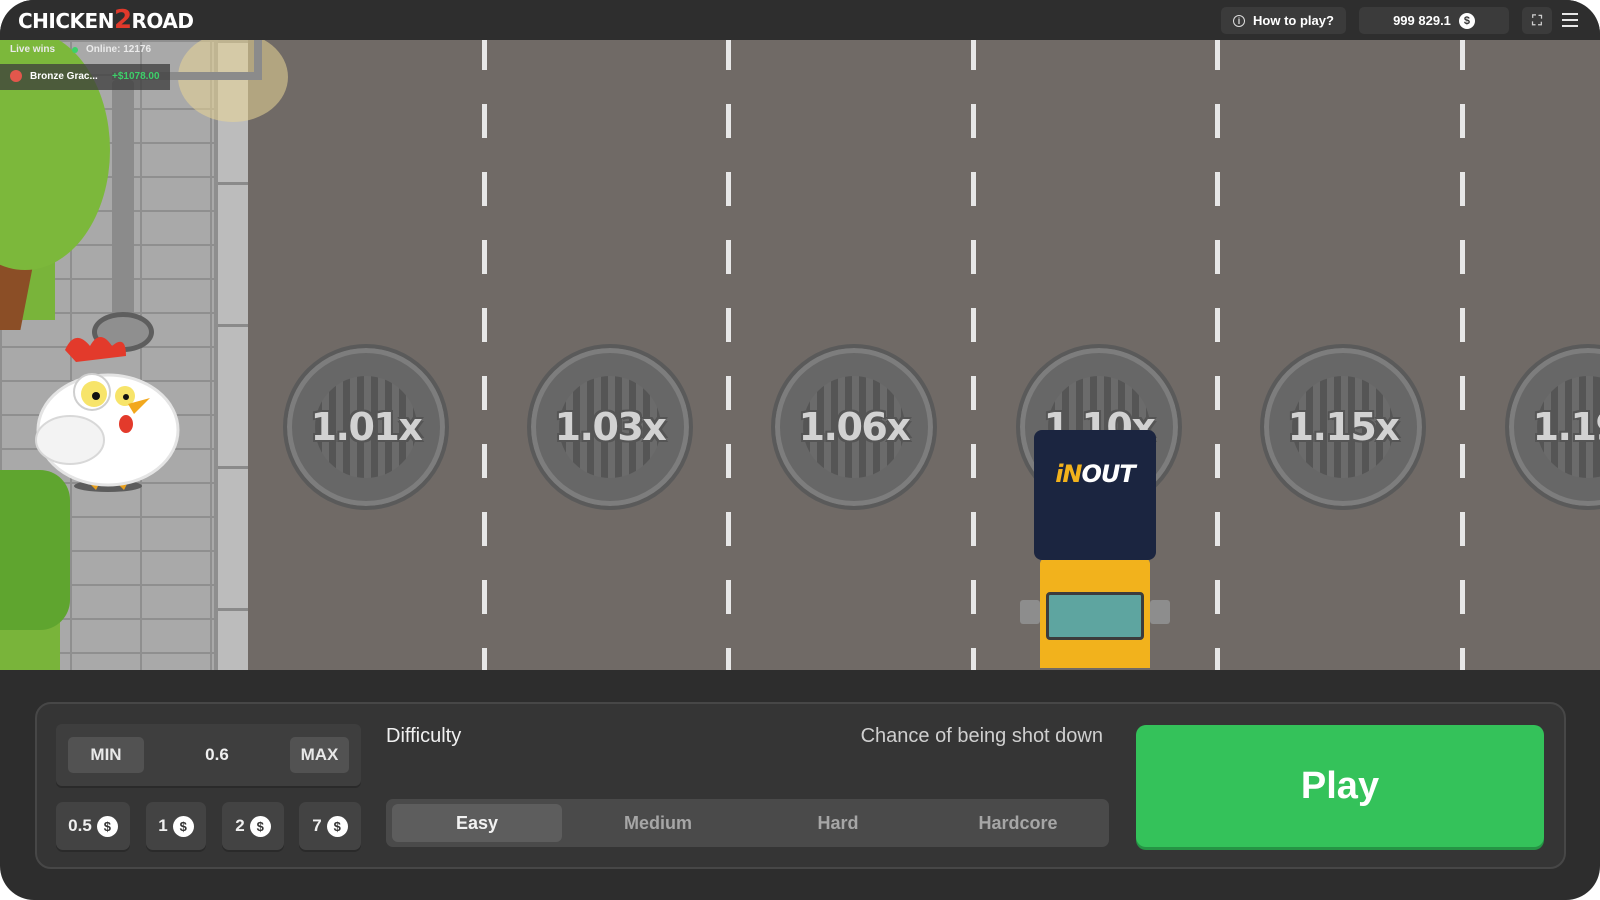 The height and width of the screenshot is (900, 1600). I want to click on difficulty-tab-hardcore: Hardcore, so click(1018, 823).